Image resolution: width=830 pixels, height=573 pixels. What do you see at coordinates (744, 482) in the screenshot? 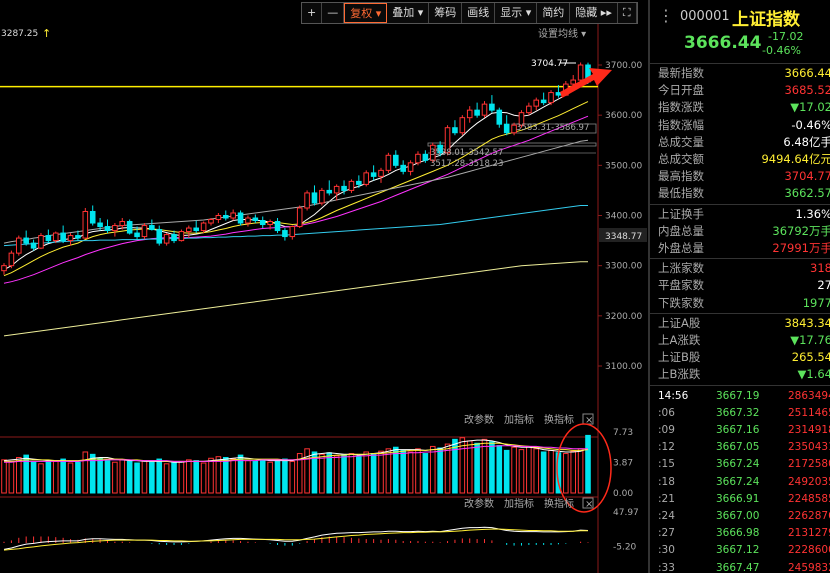
I see `tick-row: :18 3667.24 2492035` at bounding box center [744, 482].